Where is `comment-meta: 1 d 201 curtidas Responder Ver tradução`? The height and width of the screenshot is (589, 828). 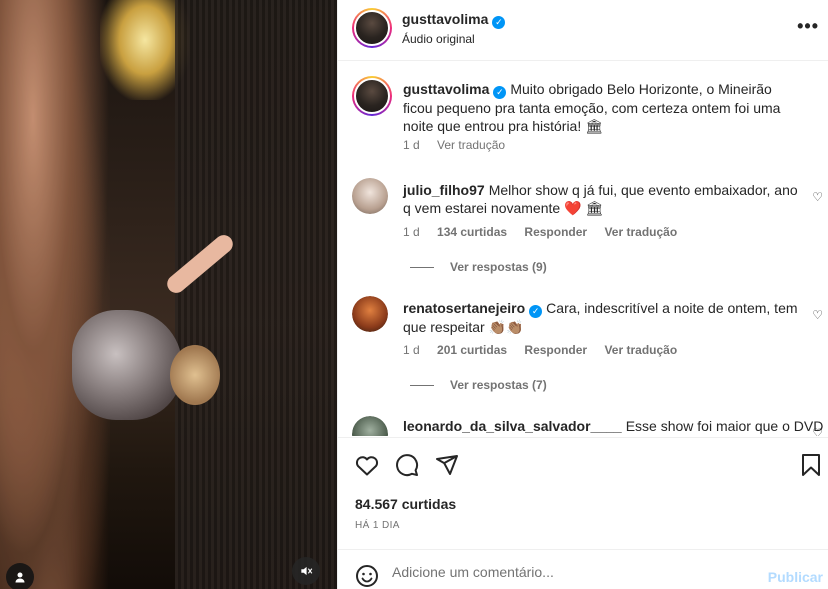
comment-meta: 1 d 201 curtidas Responder Ver tradução is located at coordinates (547, 350).